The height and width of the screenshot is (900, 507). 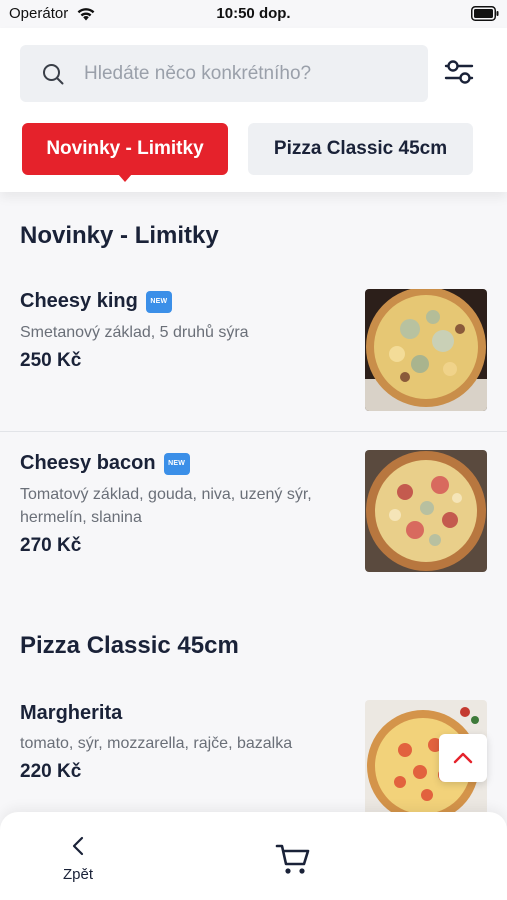 I want to click on category-chip-label: Pizza Classic 45cm, so click(x=360, y=148).